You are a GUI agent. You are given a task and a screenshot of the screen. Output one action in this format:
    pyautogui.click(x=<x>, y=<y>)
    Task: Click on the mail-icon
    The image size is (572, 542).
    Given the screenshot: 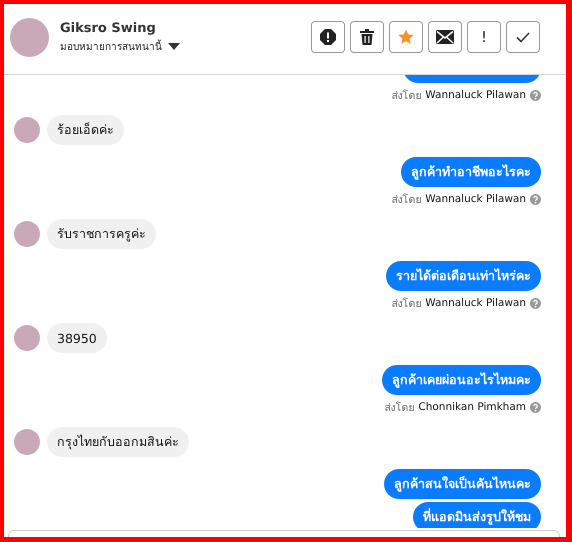 What is the action you would take?
    pyautogui.click(x=445, y=37)
    